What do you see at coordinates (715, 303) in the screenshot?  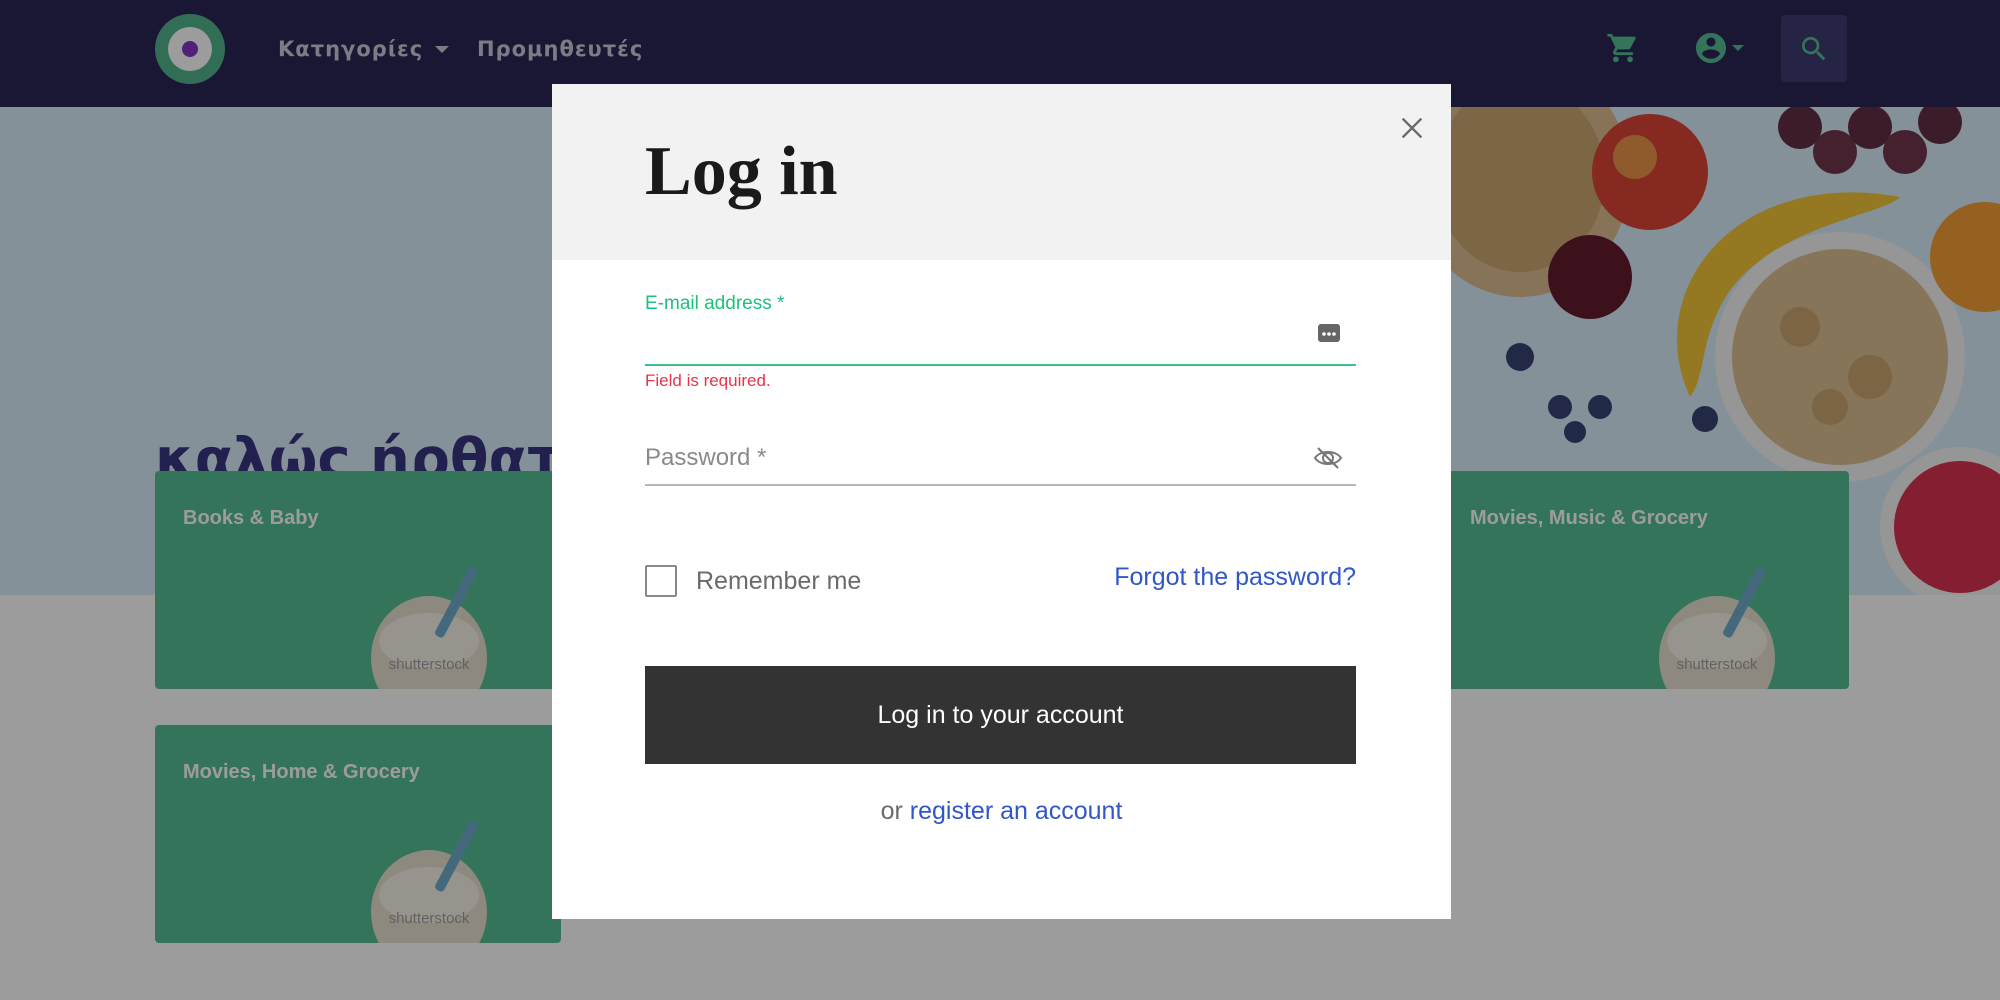 I see `email-label: E-mail address *` at bounding box center [715, 303].